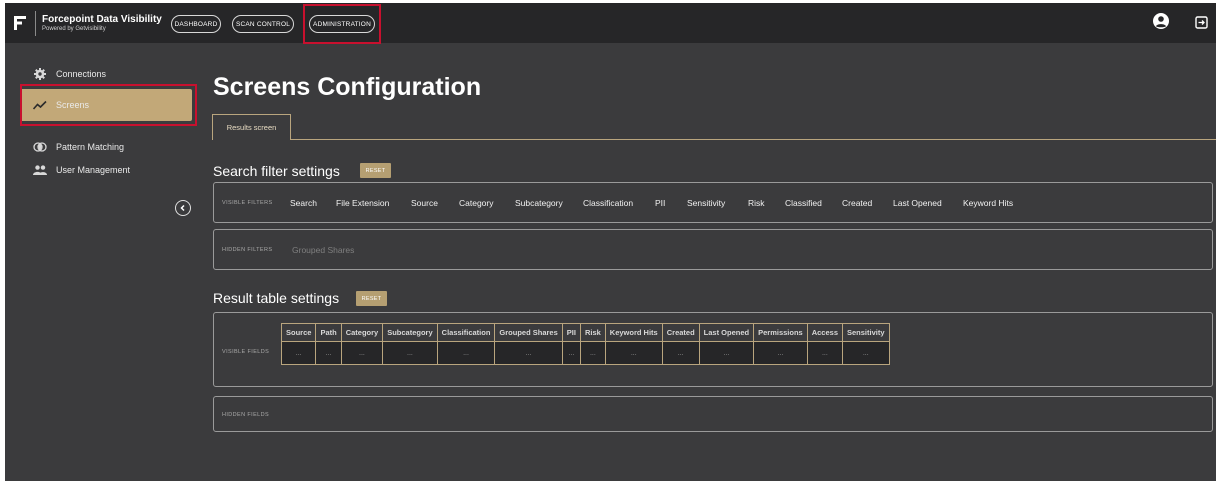 The image size is (1216, 481). I want to click on sidebar-item-user-management: User Management, so click(106, 170).